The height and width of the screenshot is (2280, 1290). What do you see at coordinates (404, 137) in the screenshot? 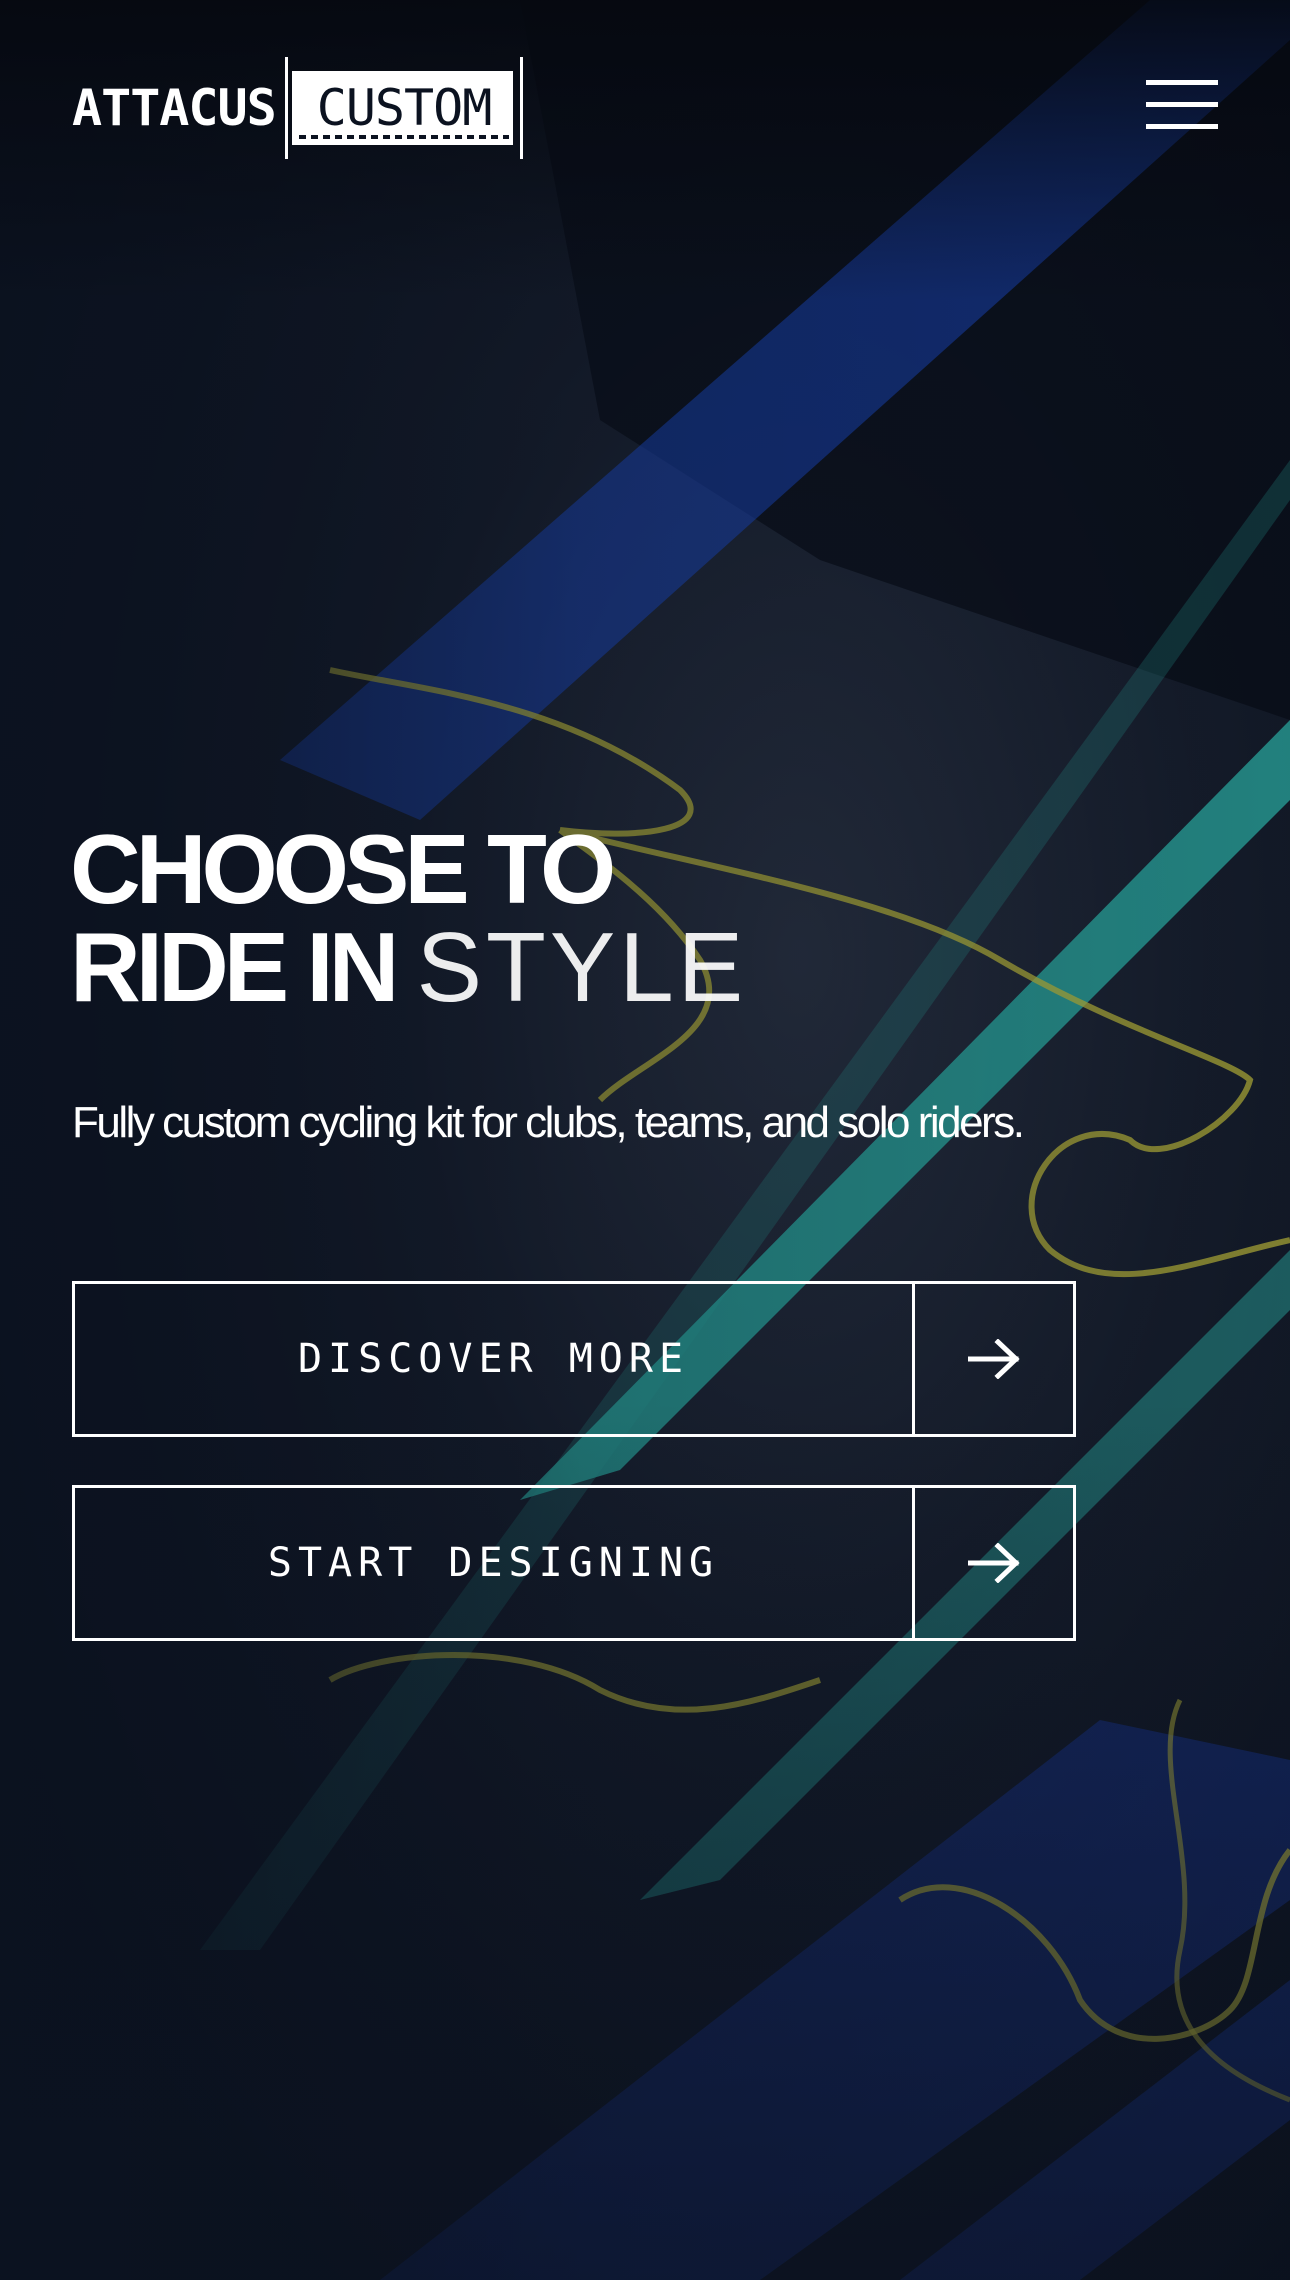
I see `logo-dashed-line` at bounding box center [404, 137].